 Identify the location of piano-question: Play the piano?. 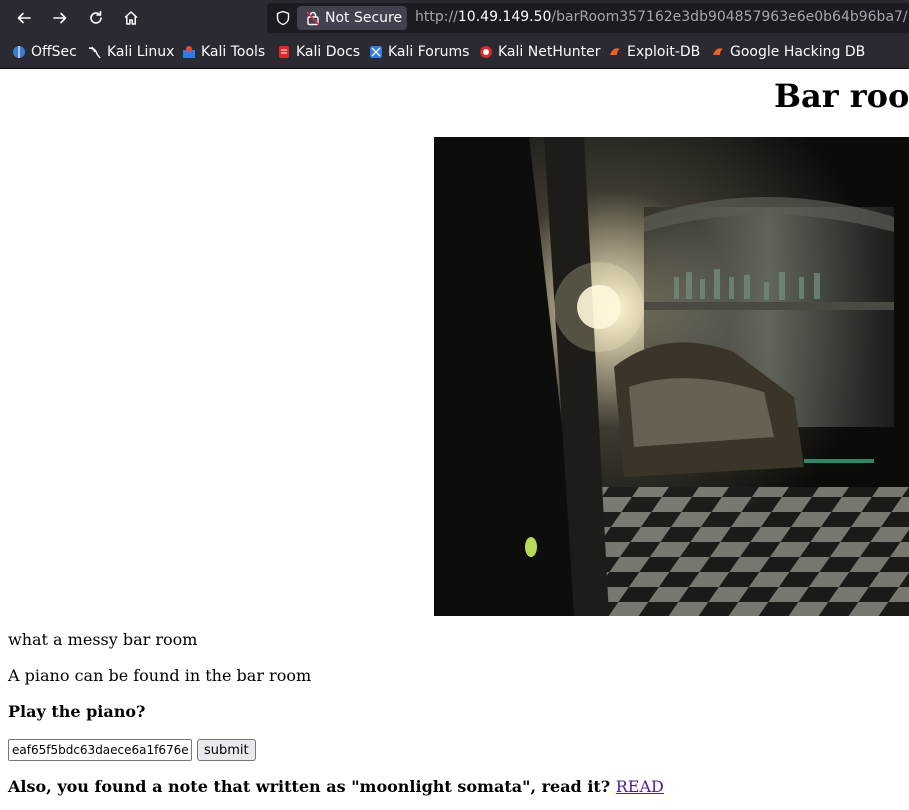
(77, 711).